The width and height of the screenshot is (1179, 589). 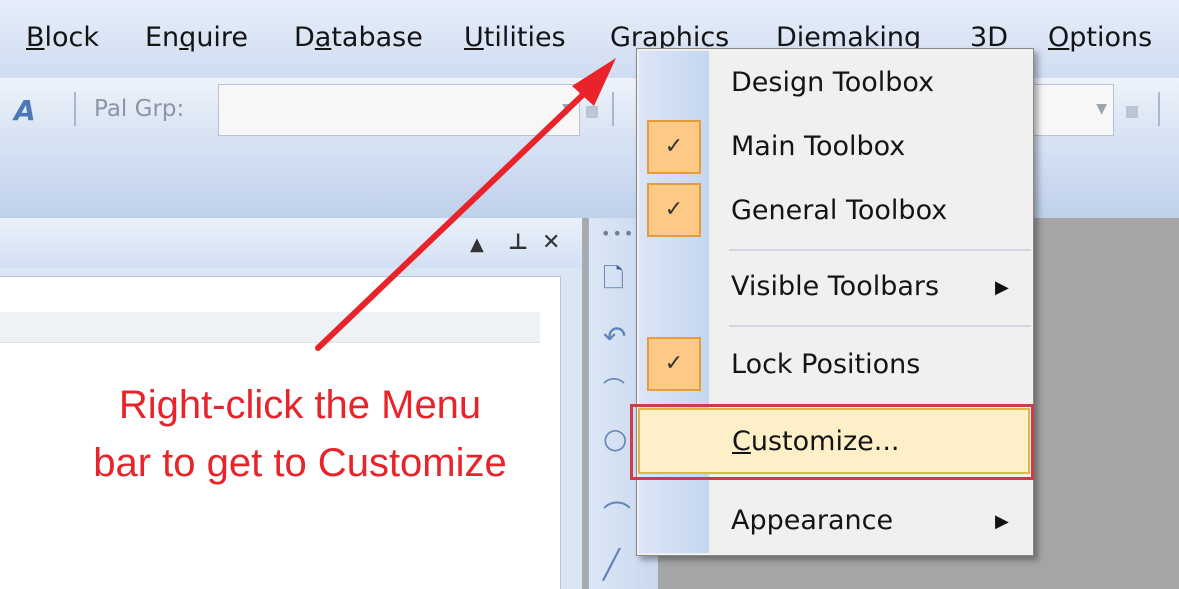 What do you see at coordinates (377, 37) in the screenshot?
I see `menu-label: tabase` at bounding box center [377, 37].